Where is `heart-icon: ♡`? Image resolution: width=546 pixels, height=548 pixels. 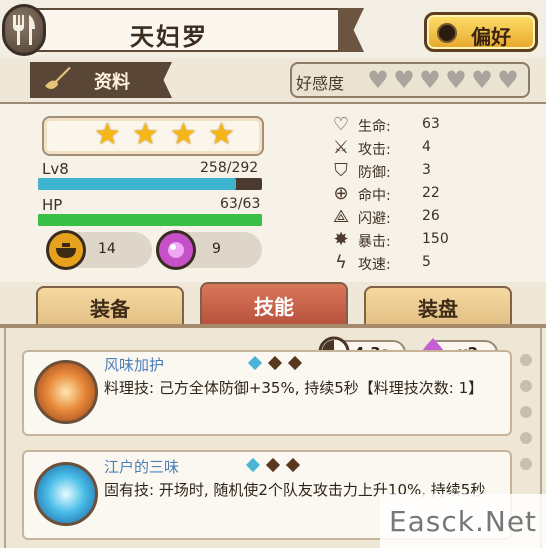 heart-icon: ♡ is located at coordinates (341, 124).